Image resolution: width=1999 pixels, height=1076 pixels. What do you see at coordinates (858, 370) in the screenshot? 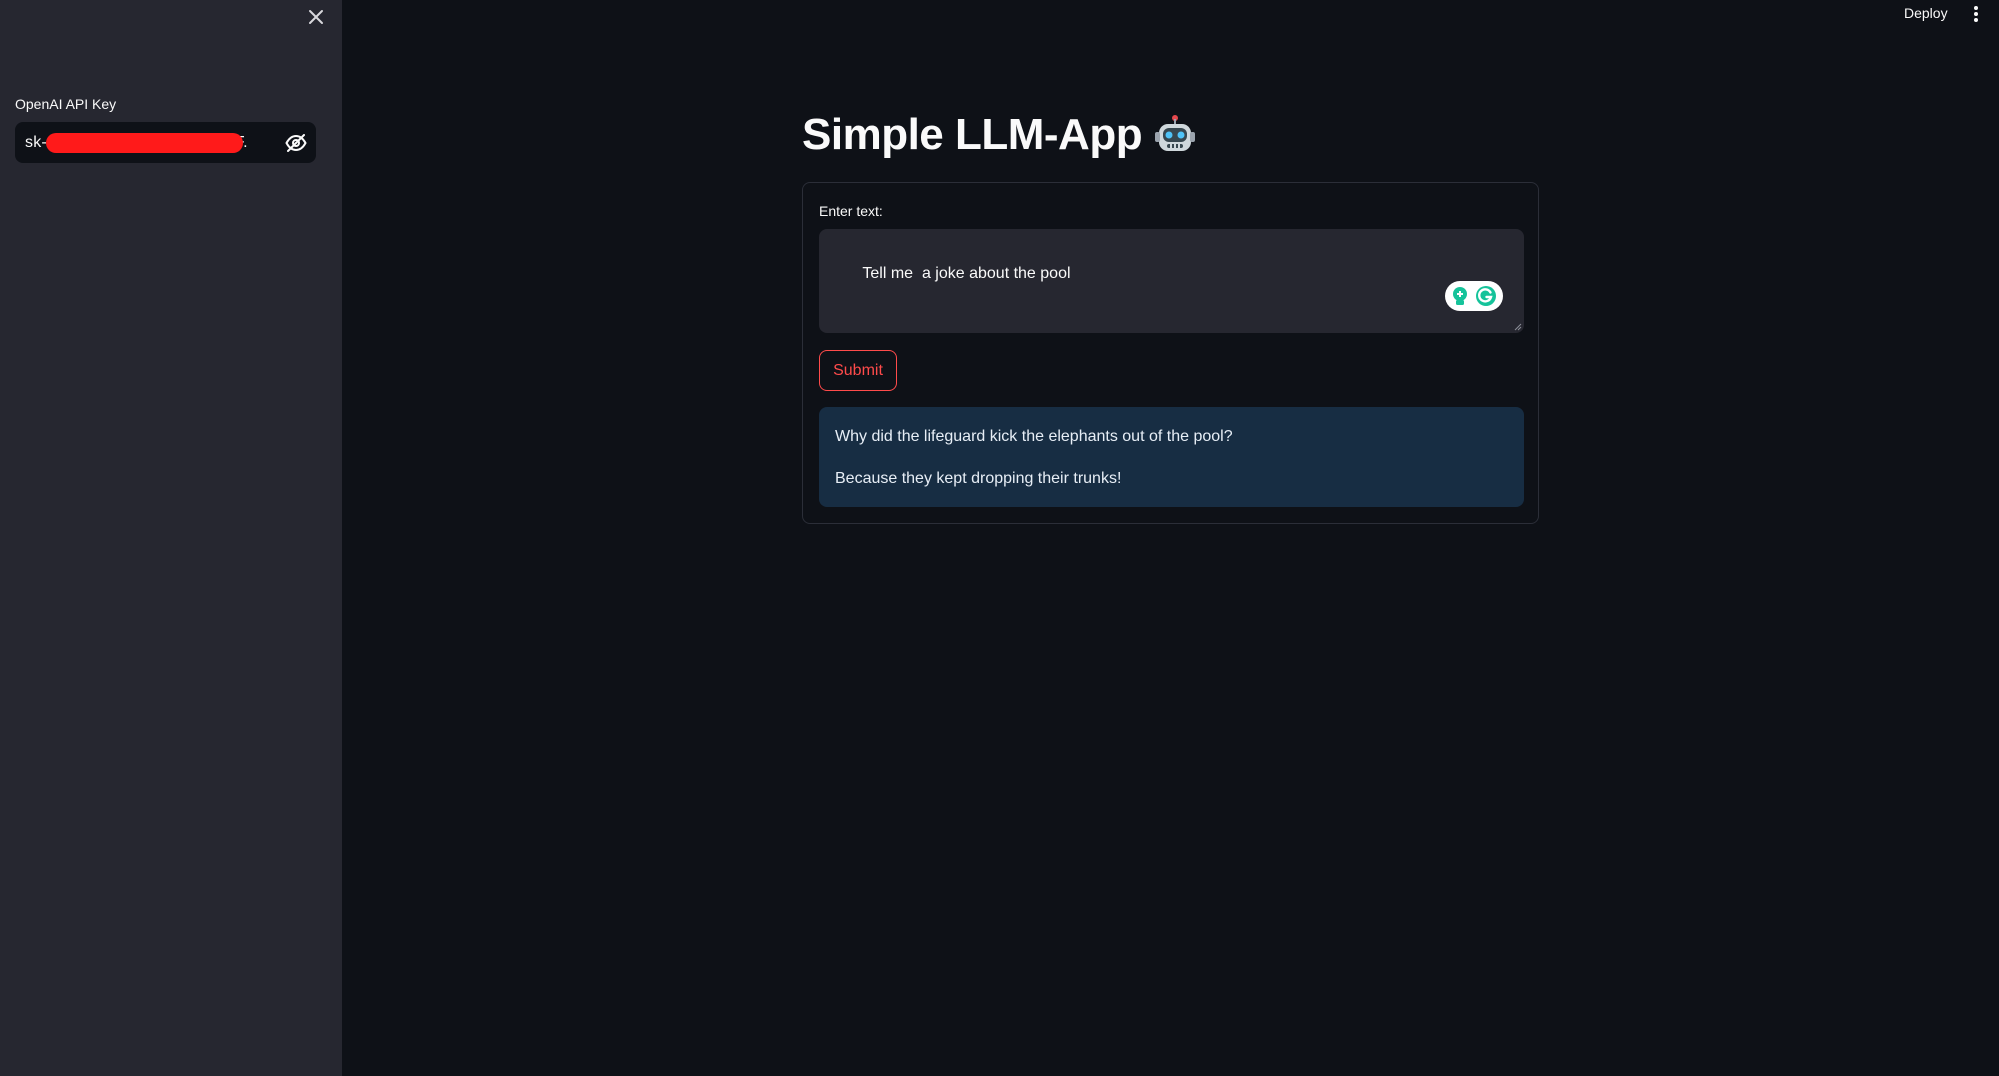
I see `submit-button: Submit` at bounding box center [858, 370].